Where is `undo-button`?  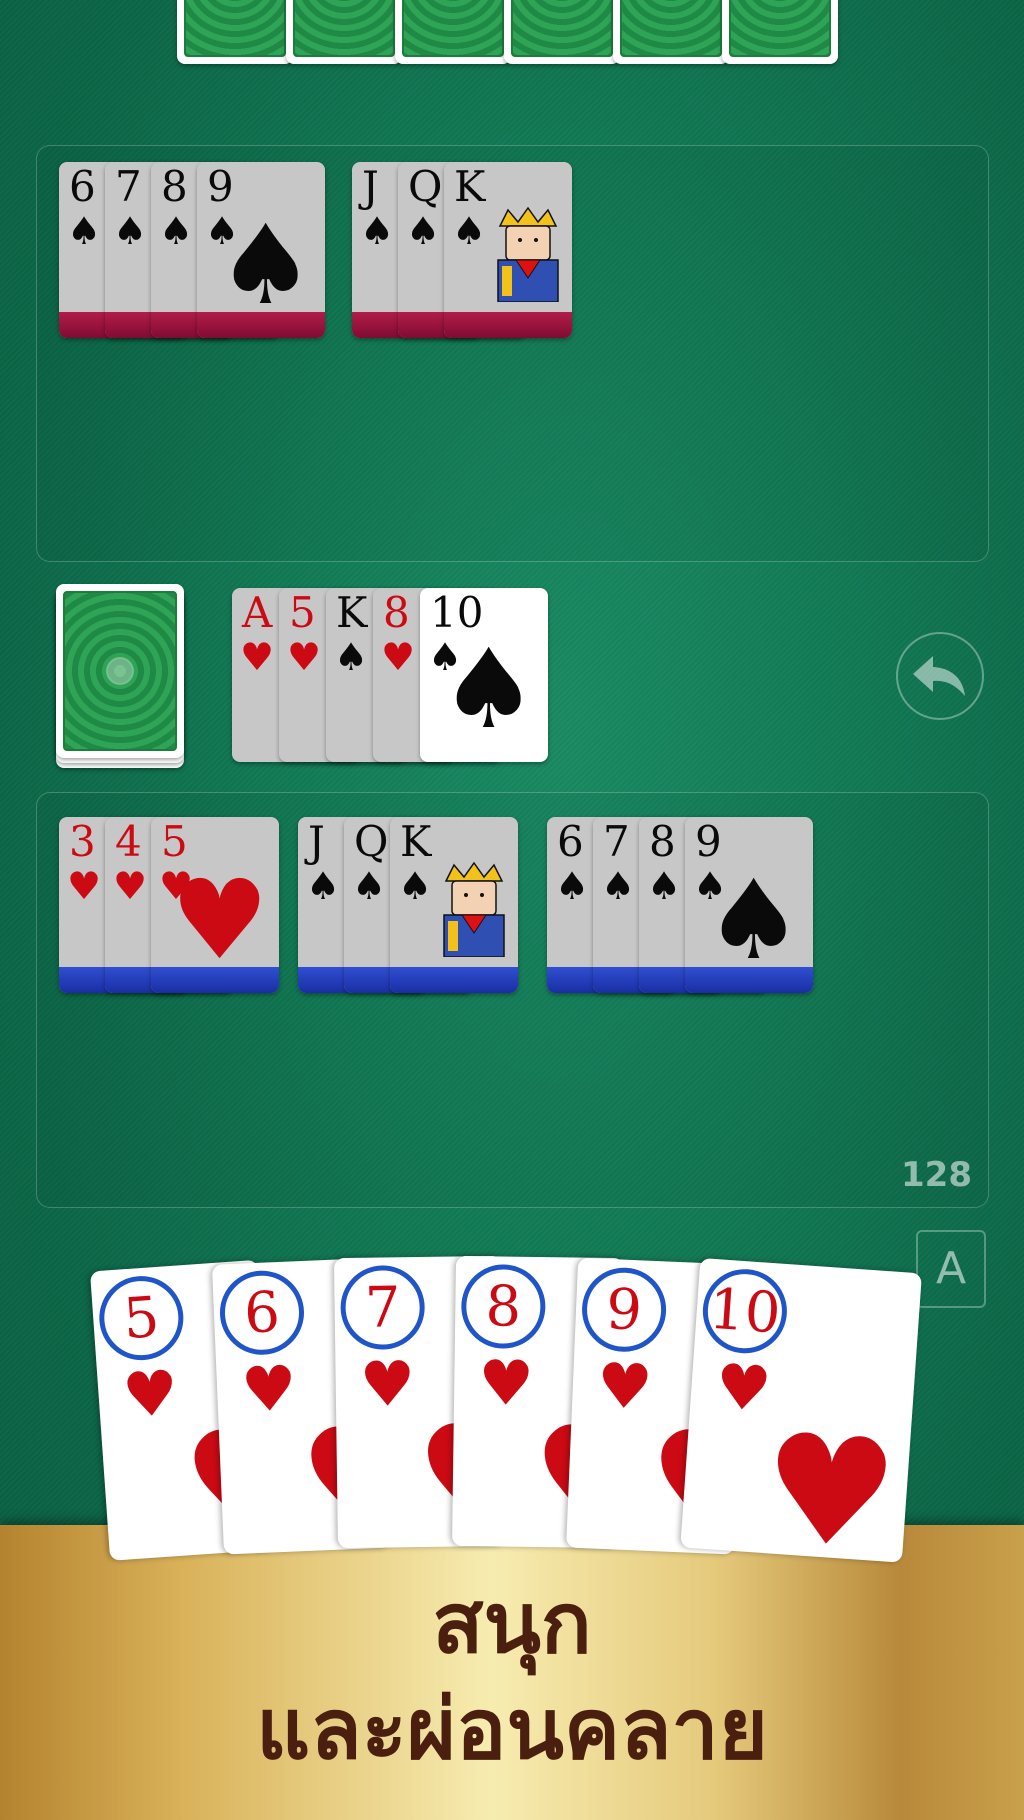 undo-button is located at coordinates (940, 676).